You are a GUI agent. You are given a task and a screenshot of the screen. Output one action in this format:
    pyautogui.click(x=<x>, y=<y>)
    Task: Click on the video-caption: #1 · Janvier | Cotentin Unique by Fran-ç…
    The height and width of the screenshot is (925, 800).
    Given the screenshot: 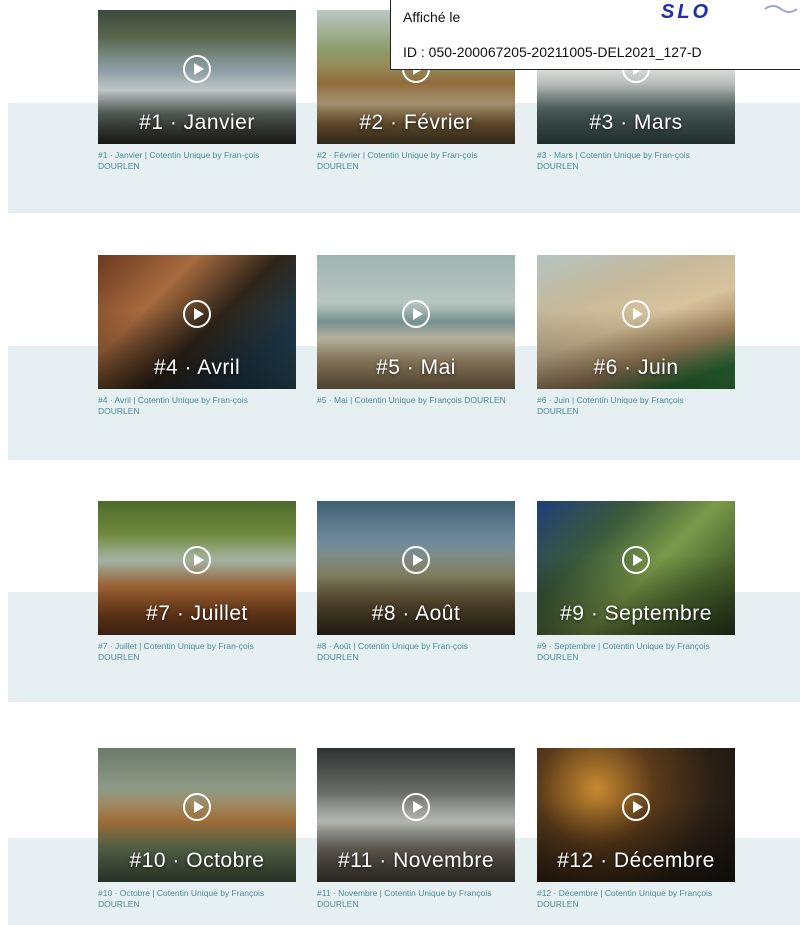 What is the action you would take?
    pyautogui.click(x=193, y=161)
    